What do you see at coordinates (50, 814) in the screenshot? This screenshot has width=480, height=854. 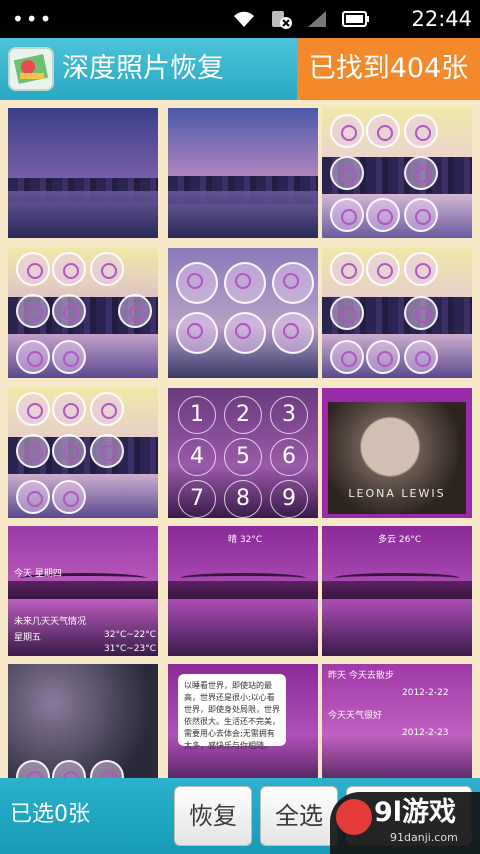 I see `selected-count: 已选0张` at bounding box center [50, 814].